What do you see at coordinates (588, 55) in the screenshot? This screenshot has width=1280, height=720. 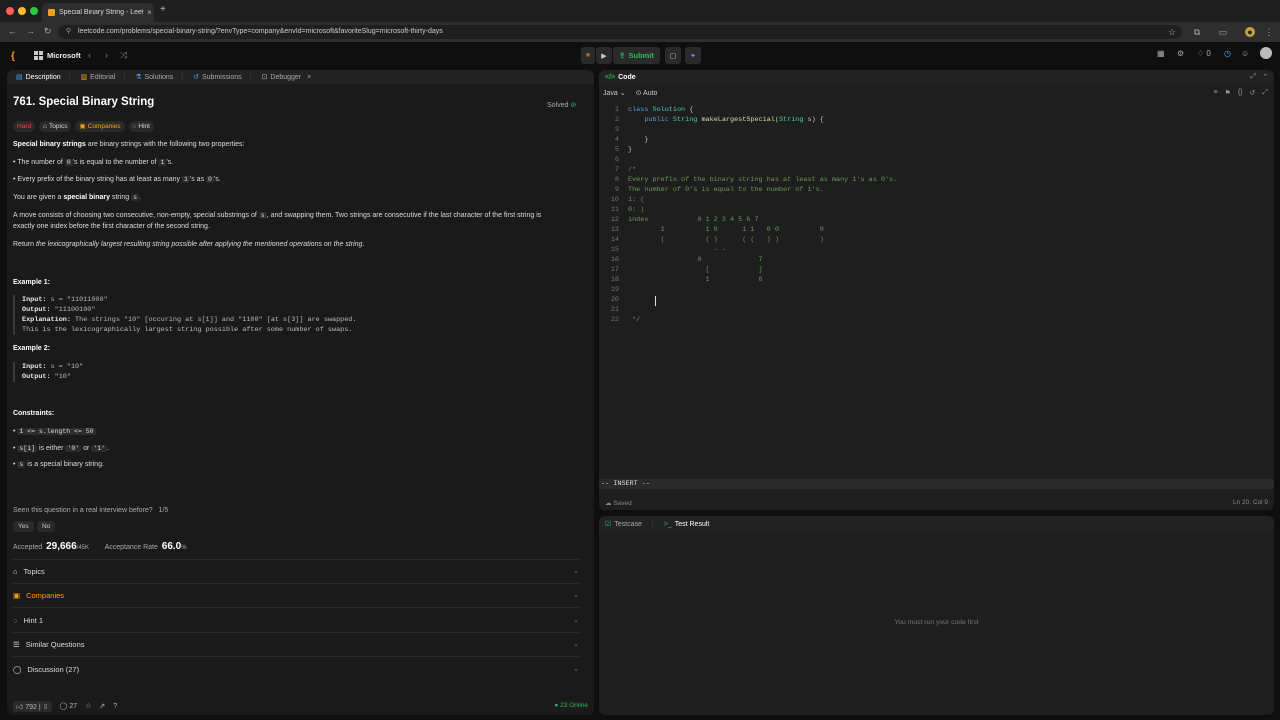 I see `debug-button: ■` at bounding box center [588, 55].